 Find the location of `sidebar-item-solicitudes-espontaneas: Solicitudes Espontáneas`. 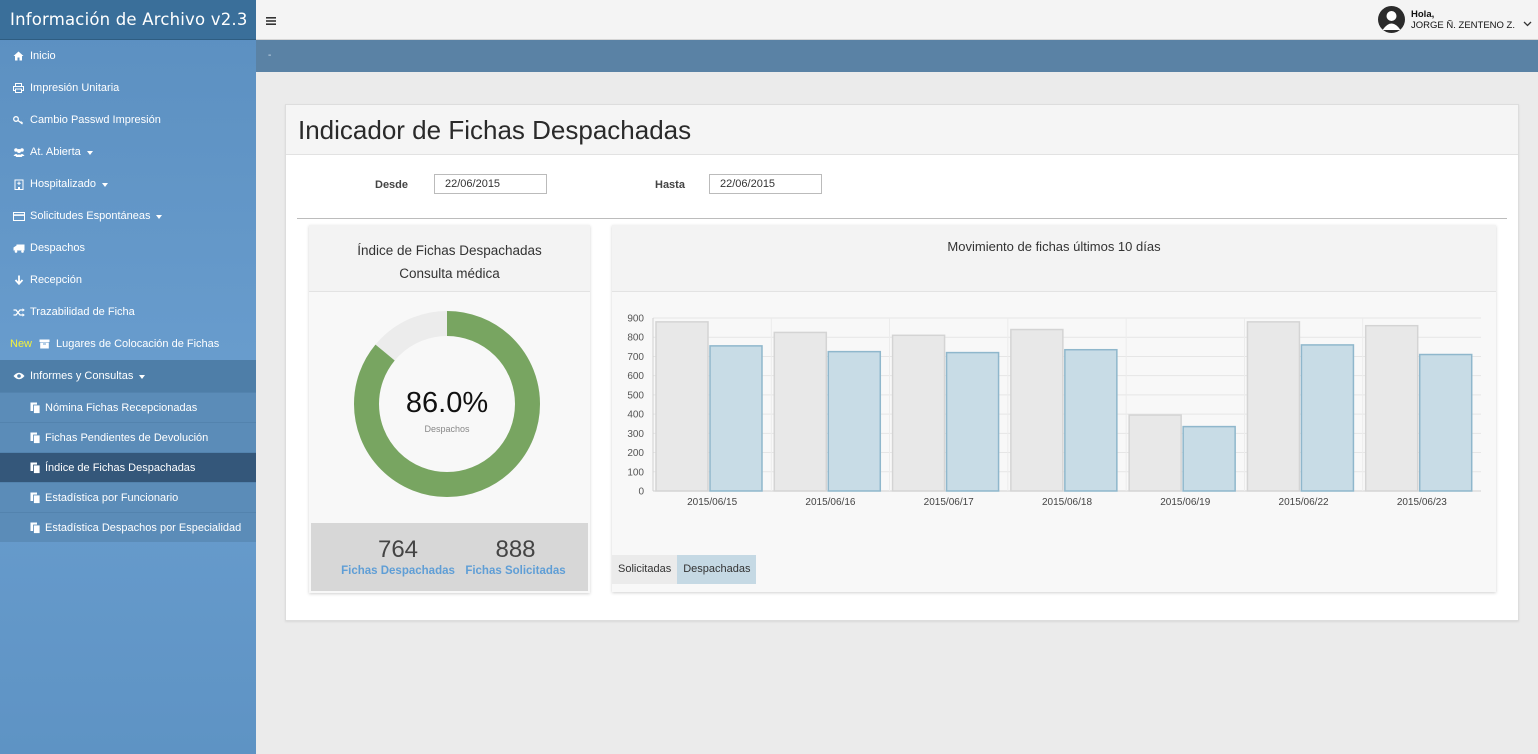

sidebar-item-solicitudes-espontaneas: Solicitudes Espontáneas is located at coordinates (128, 216).